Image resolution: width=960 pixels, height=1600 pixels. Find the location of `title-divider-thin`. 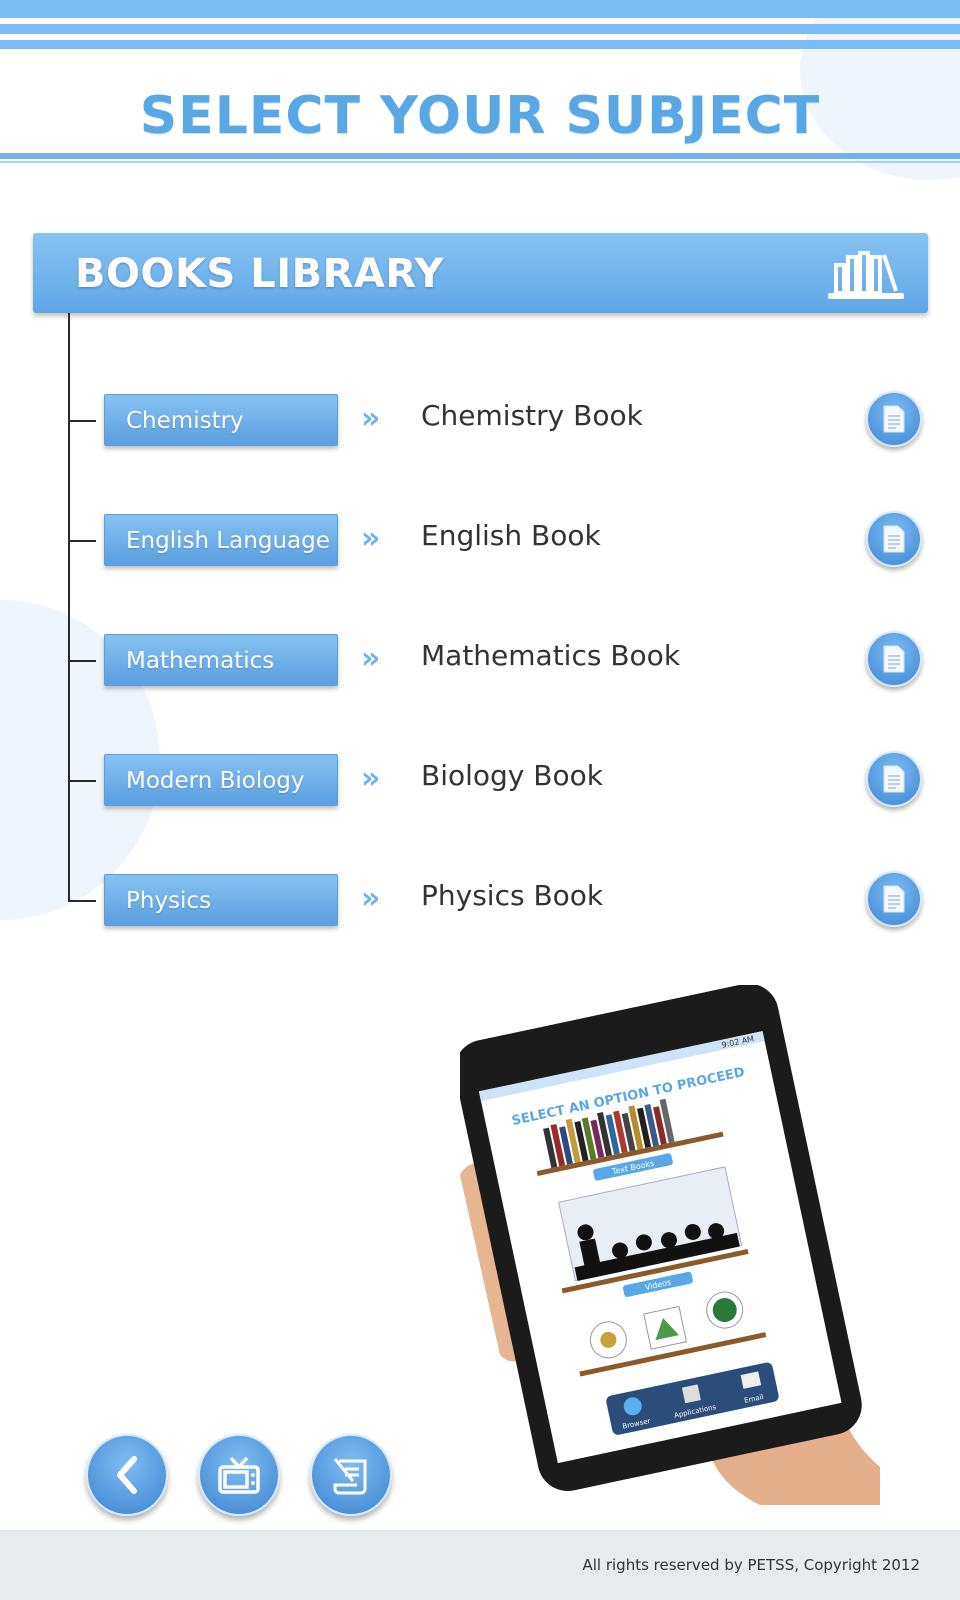

title-divider-thin is located at coordinates (480, 162).